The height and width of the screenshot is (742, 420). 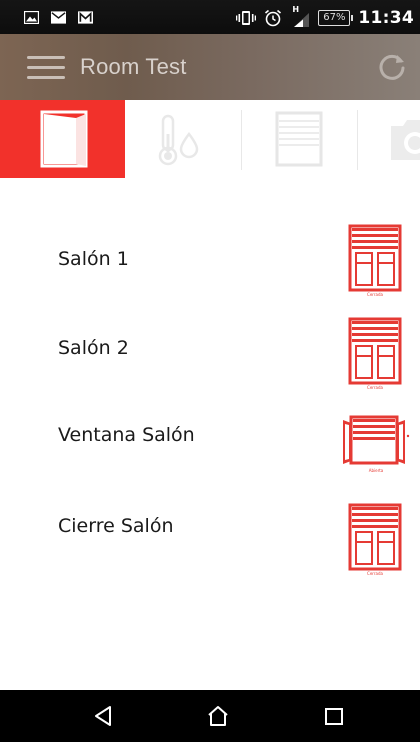 I want to click on mail-icon, so click(x=58, y=17).